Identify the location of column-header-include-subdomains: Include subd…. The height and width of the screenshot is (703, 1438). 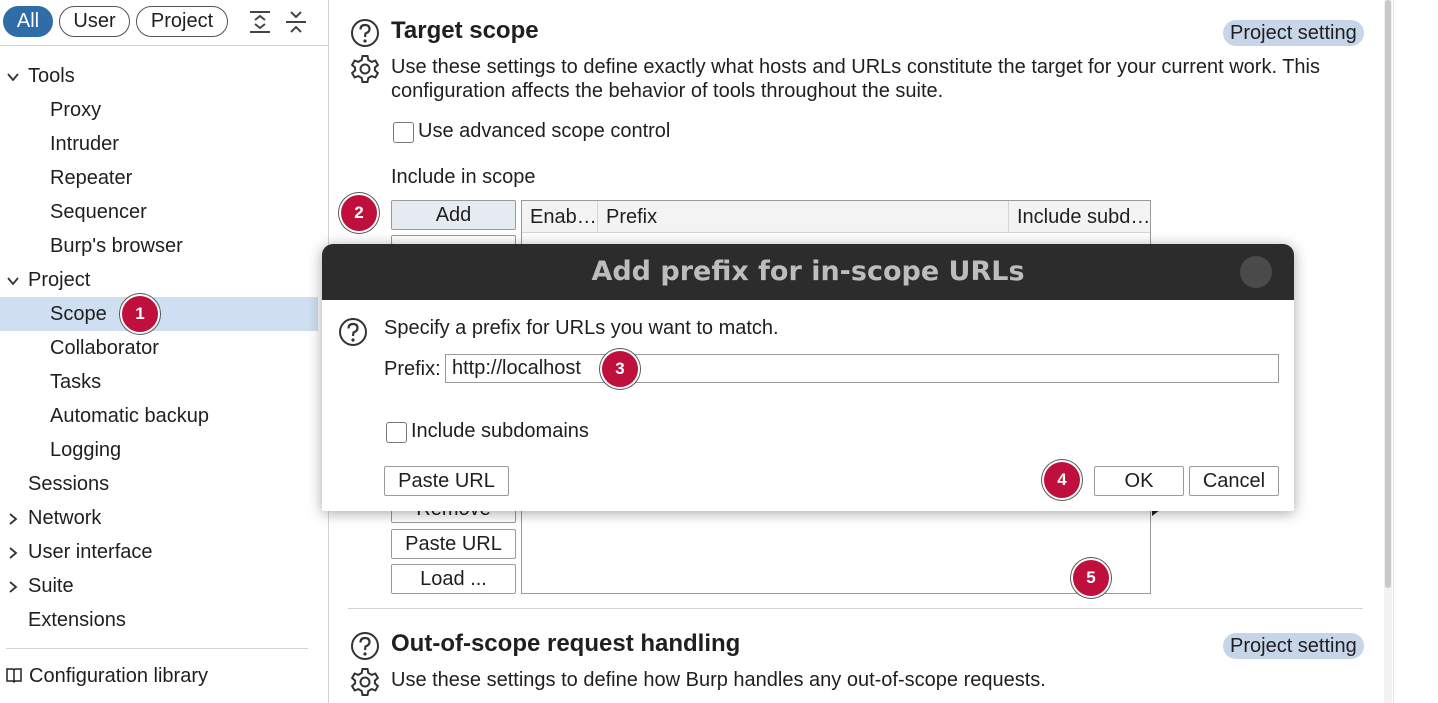
(1079, 217).